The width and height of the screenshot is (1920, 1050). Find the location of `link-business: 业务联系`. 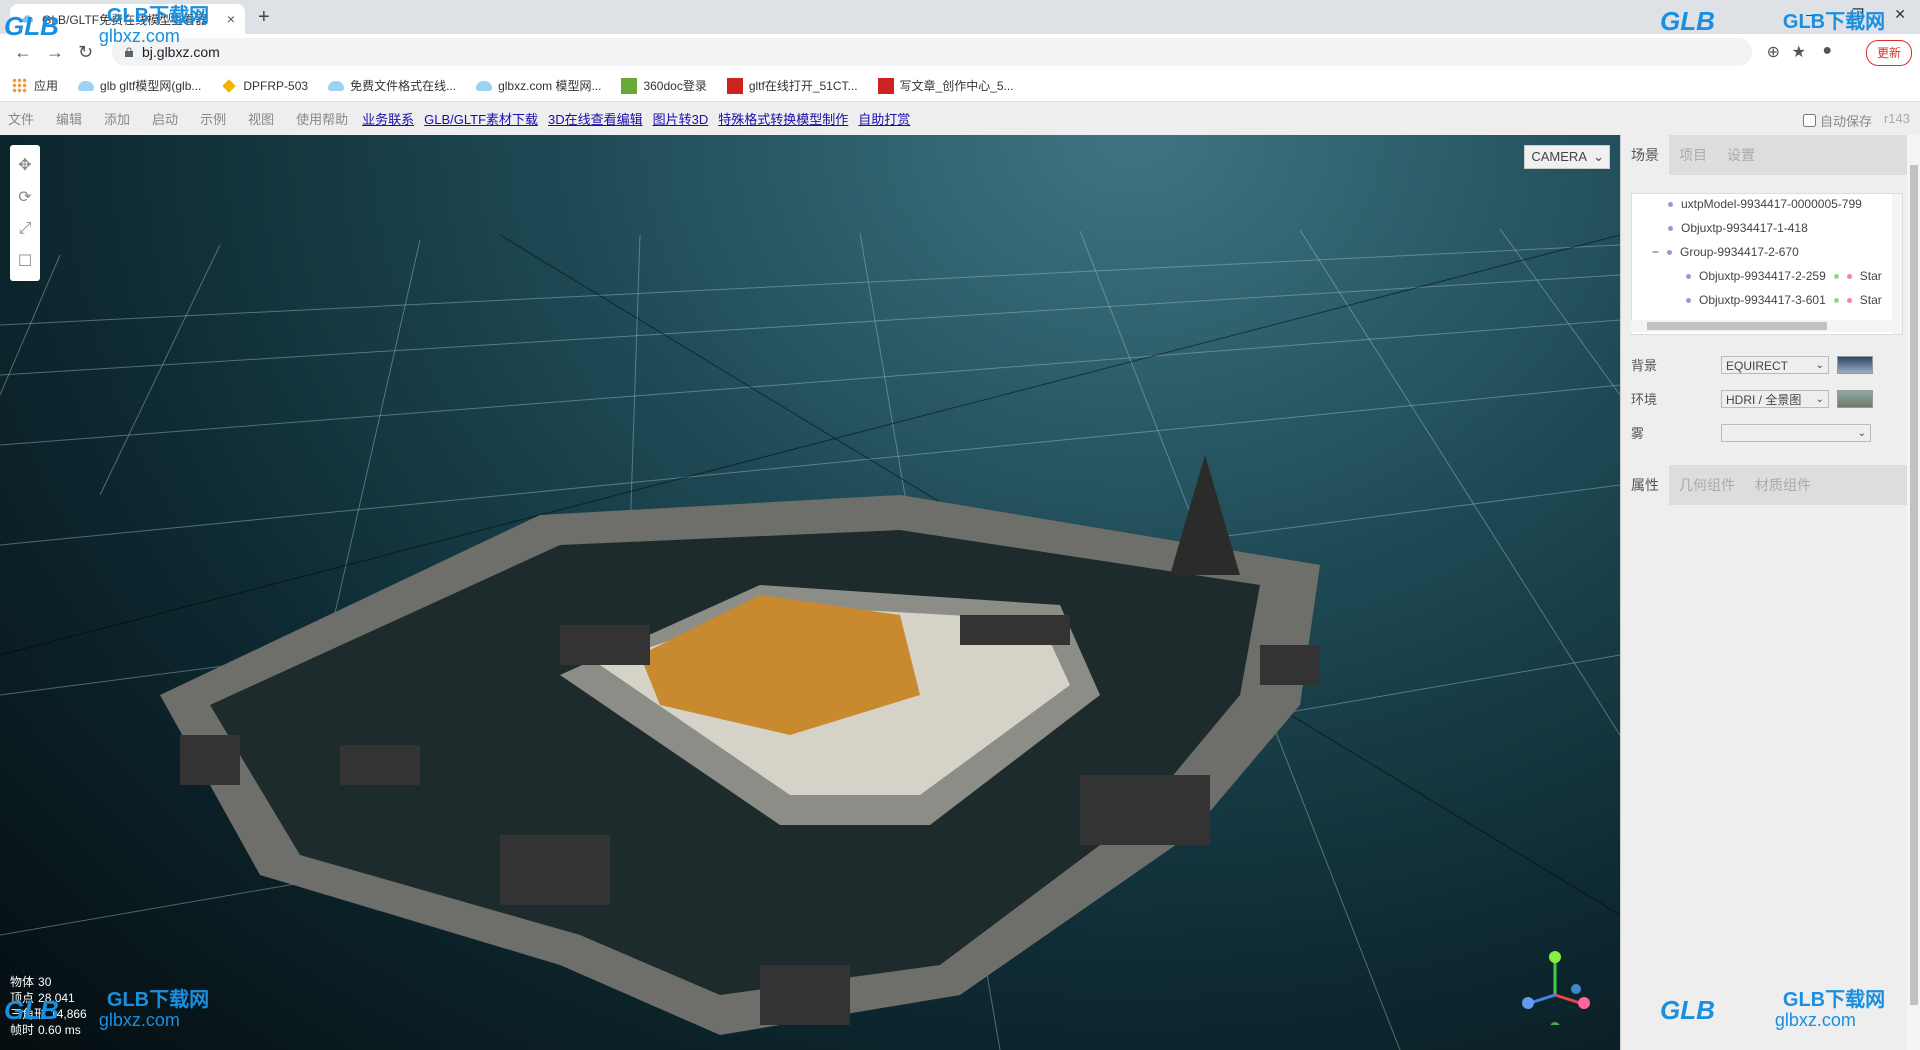

link-business: 业务联系 is located at coordinates (388, 118).